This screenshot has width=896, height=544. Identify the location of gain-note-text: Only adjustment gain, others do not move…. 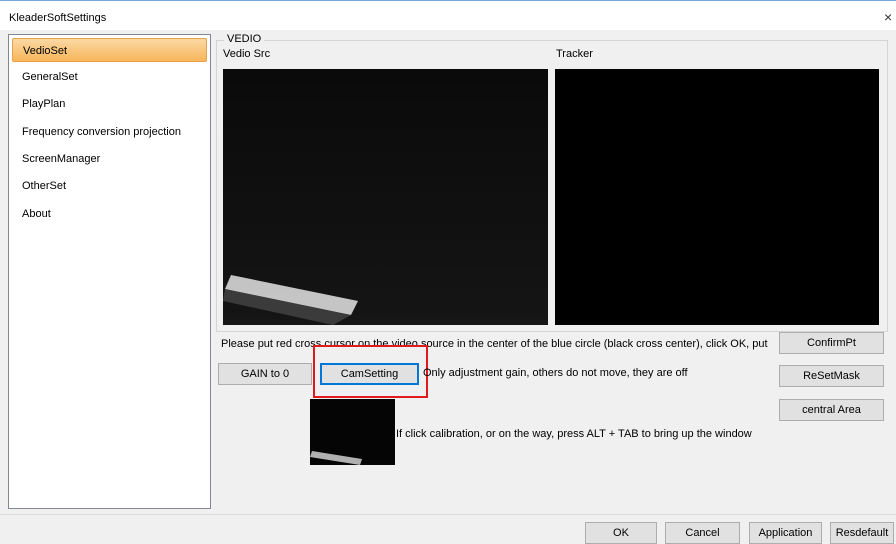
(555, 373).